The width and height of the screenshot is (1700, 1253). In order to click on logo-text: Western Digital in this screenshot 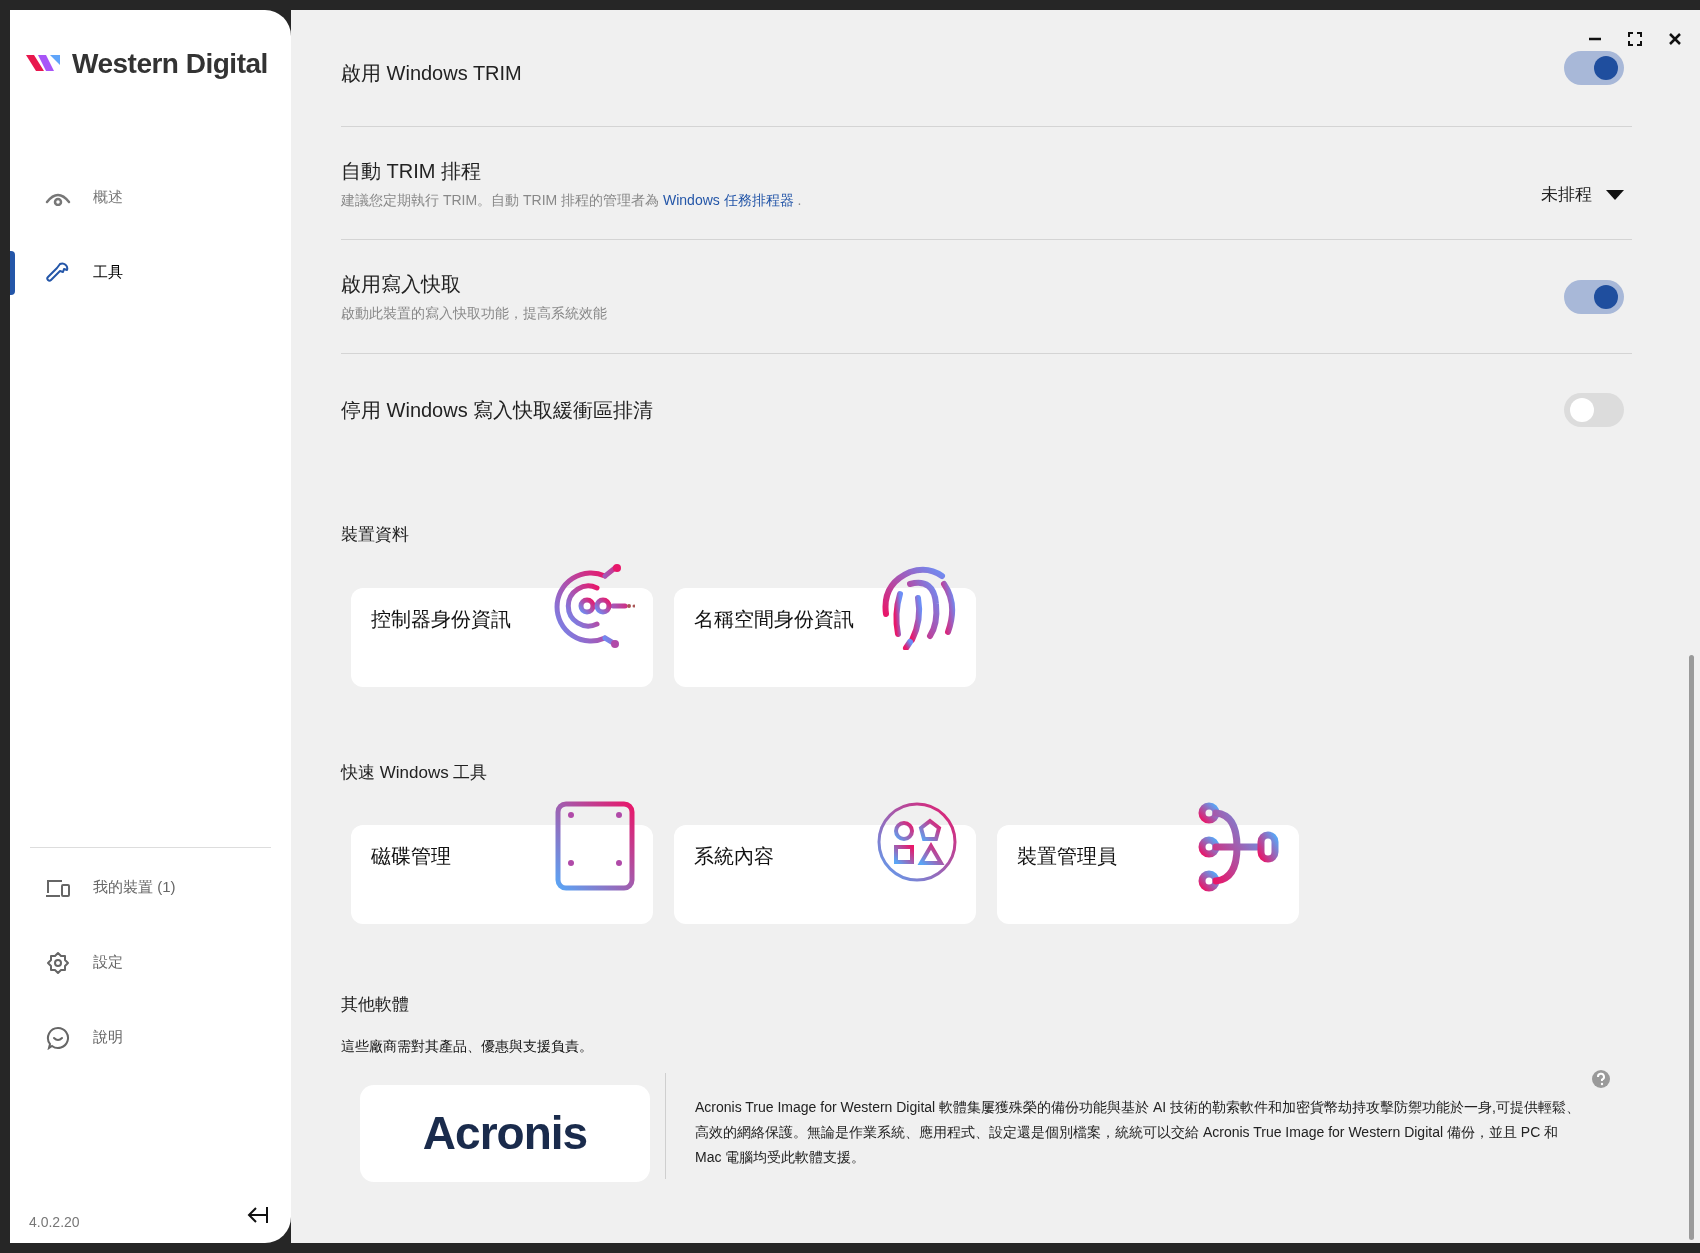, I will do `click(170, 64)`.